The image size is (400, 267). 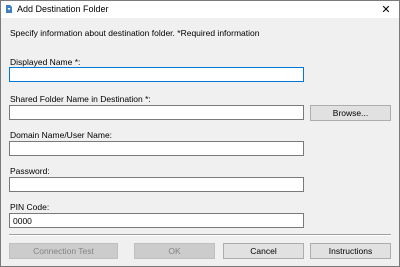 I want to click on close-button: ✕, so click(x=386, y=9).